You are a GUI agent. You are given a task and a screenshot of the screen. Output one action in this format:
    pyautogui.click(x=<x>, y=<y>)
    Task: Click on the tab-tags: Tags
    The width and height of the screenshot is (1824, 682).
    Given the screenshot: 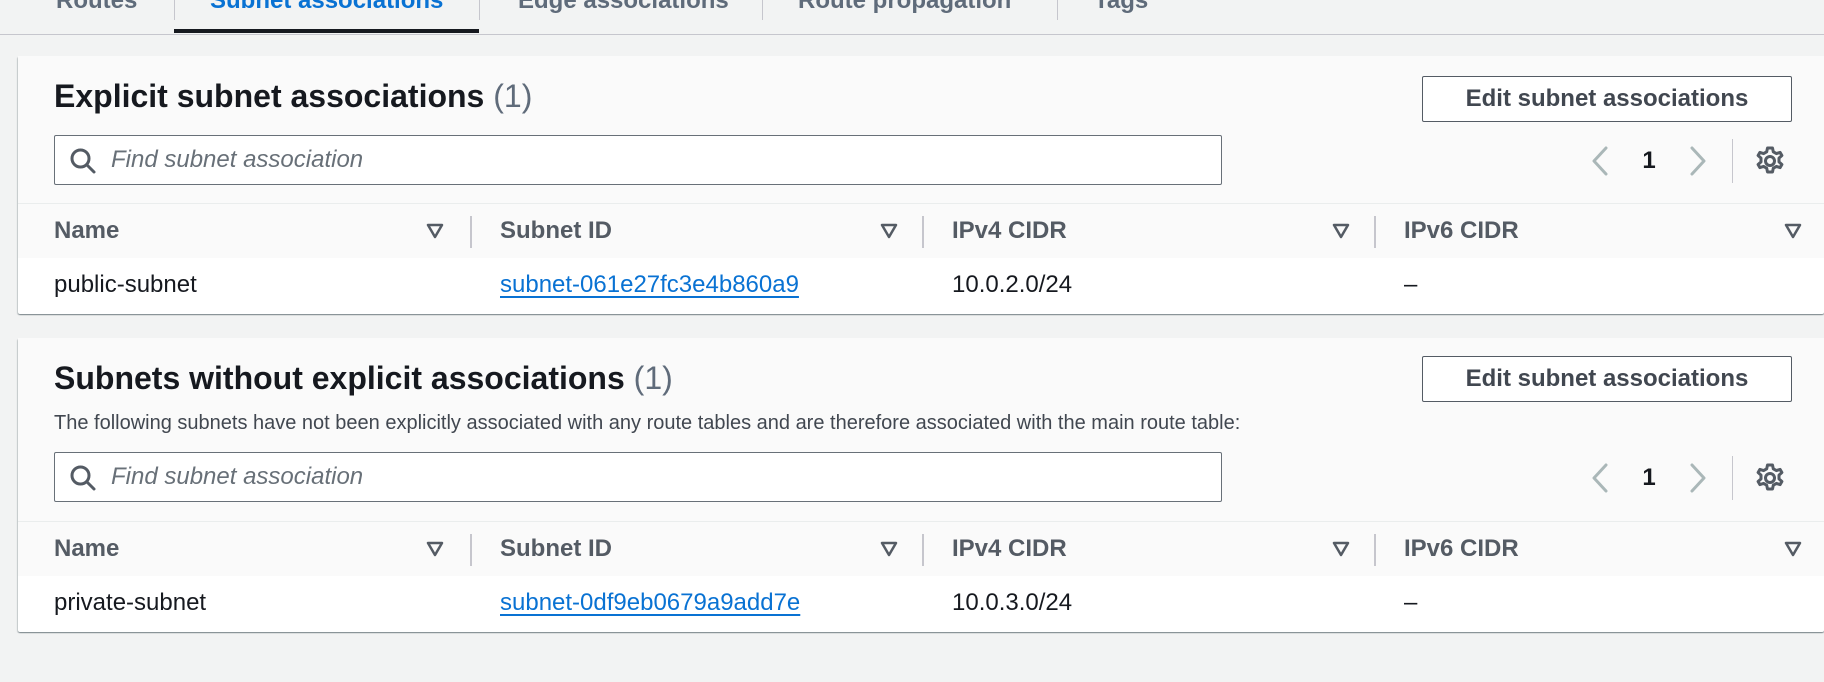 What is the action you would take?
    pyautogui.click(x=1121, y=9)
    